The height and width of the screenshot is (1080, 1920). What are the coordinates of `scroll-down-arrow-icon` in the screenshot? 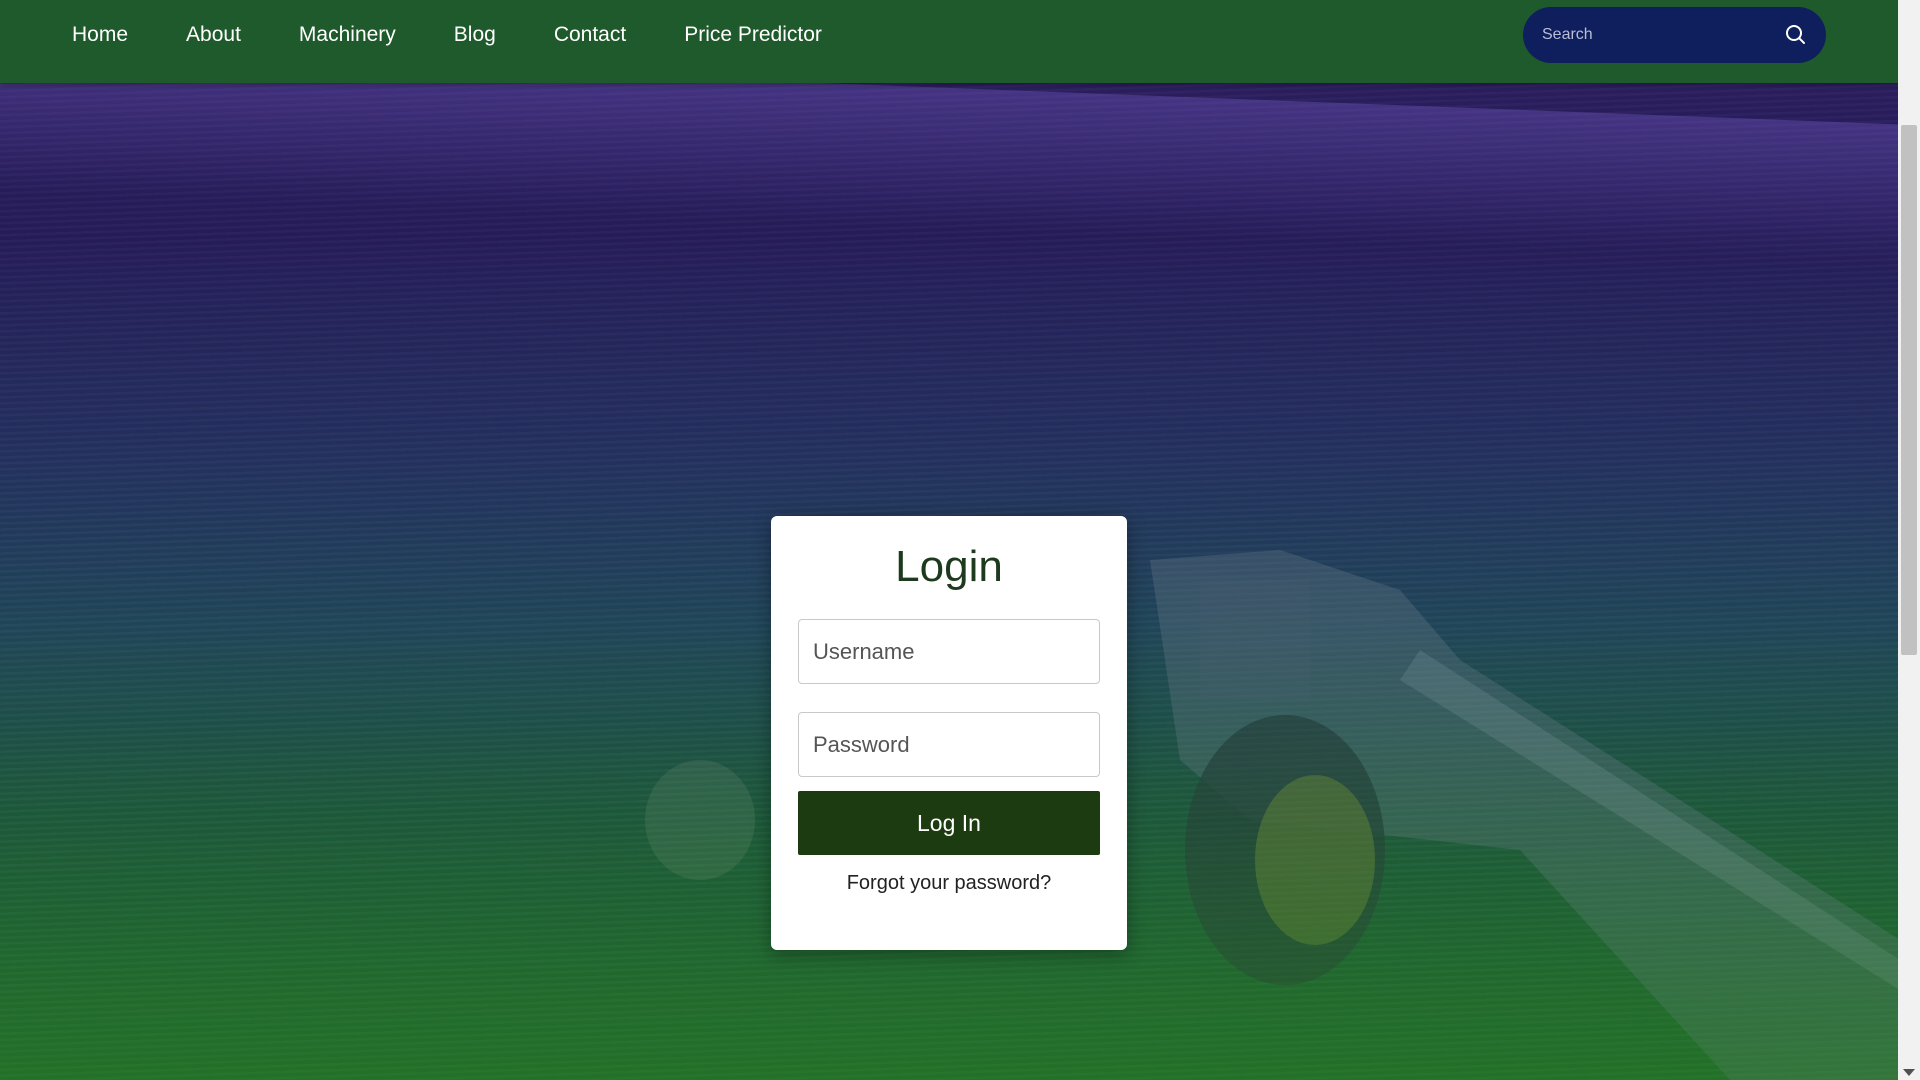 It's located at (1909, 1072).